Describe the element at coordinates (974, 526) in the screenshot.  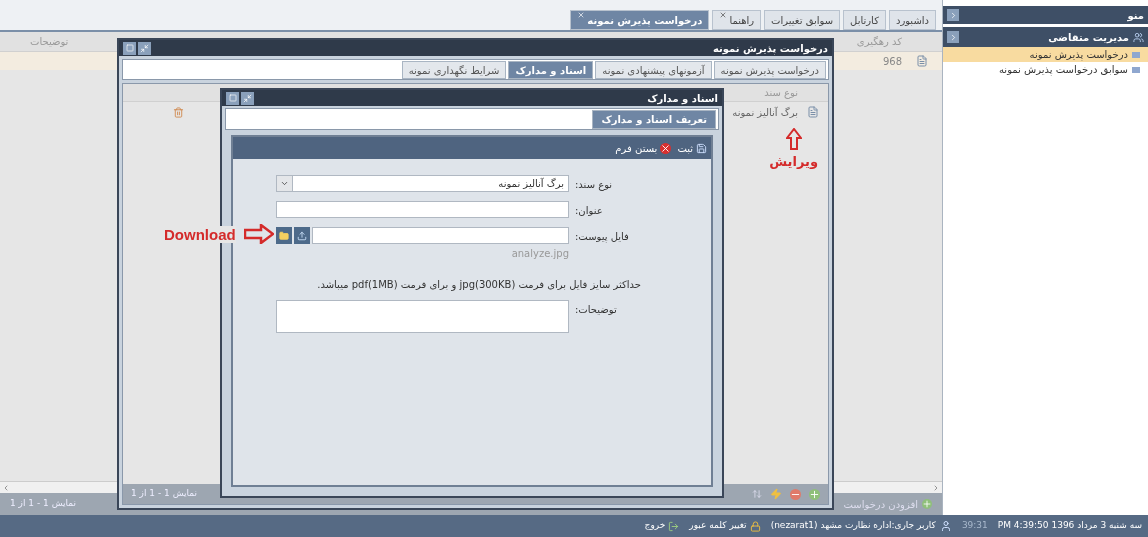
I see `session-timer: 39:31` at that location.